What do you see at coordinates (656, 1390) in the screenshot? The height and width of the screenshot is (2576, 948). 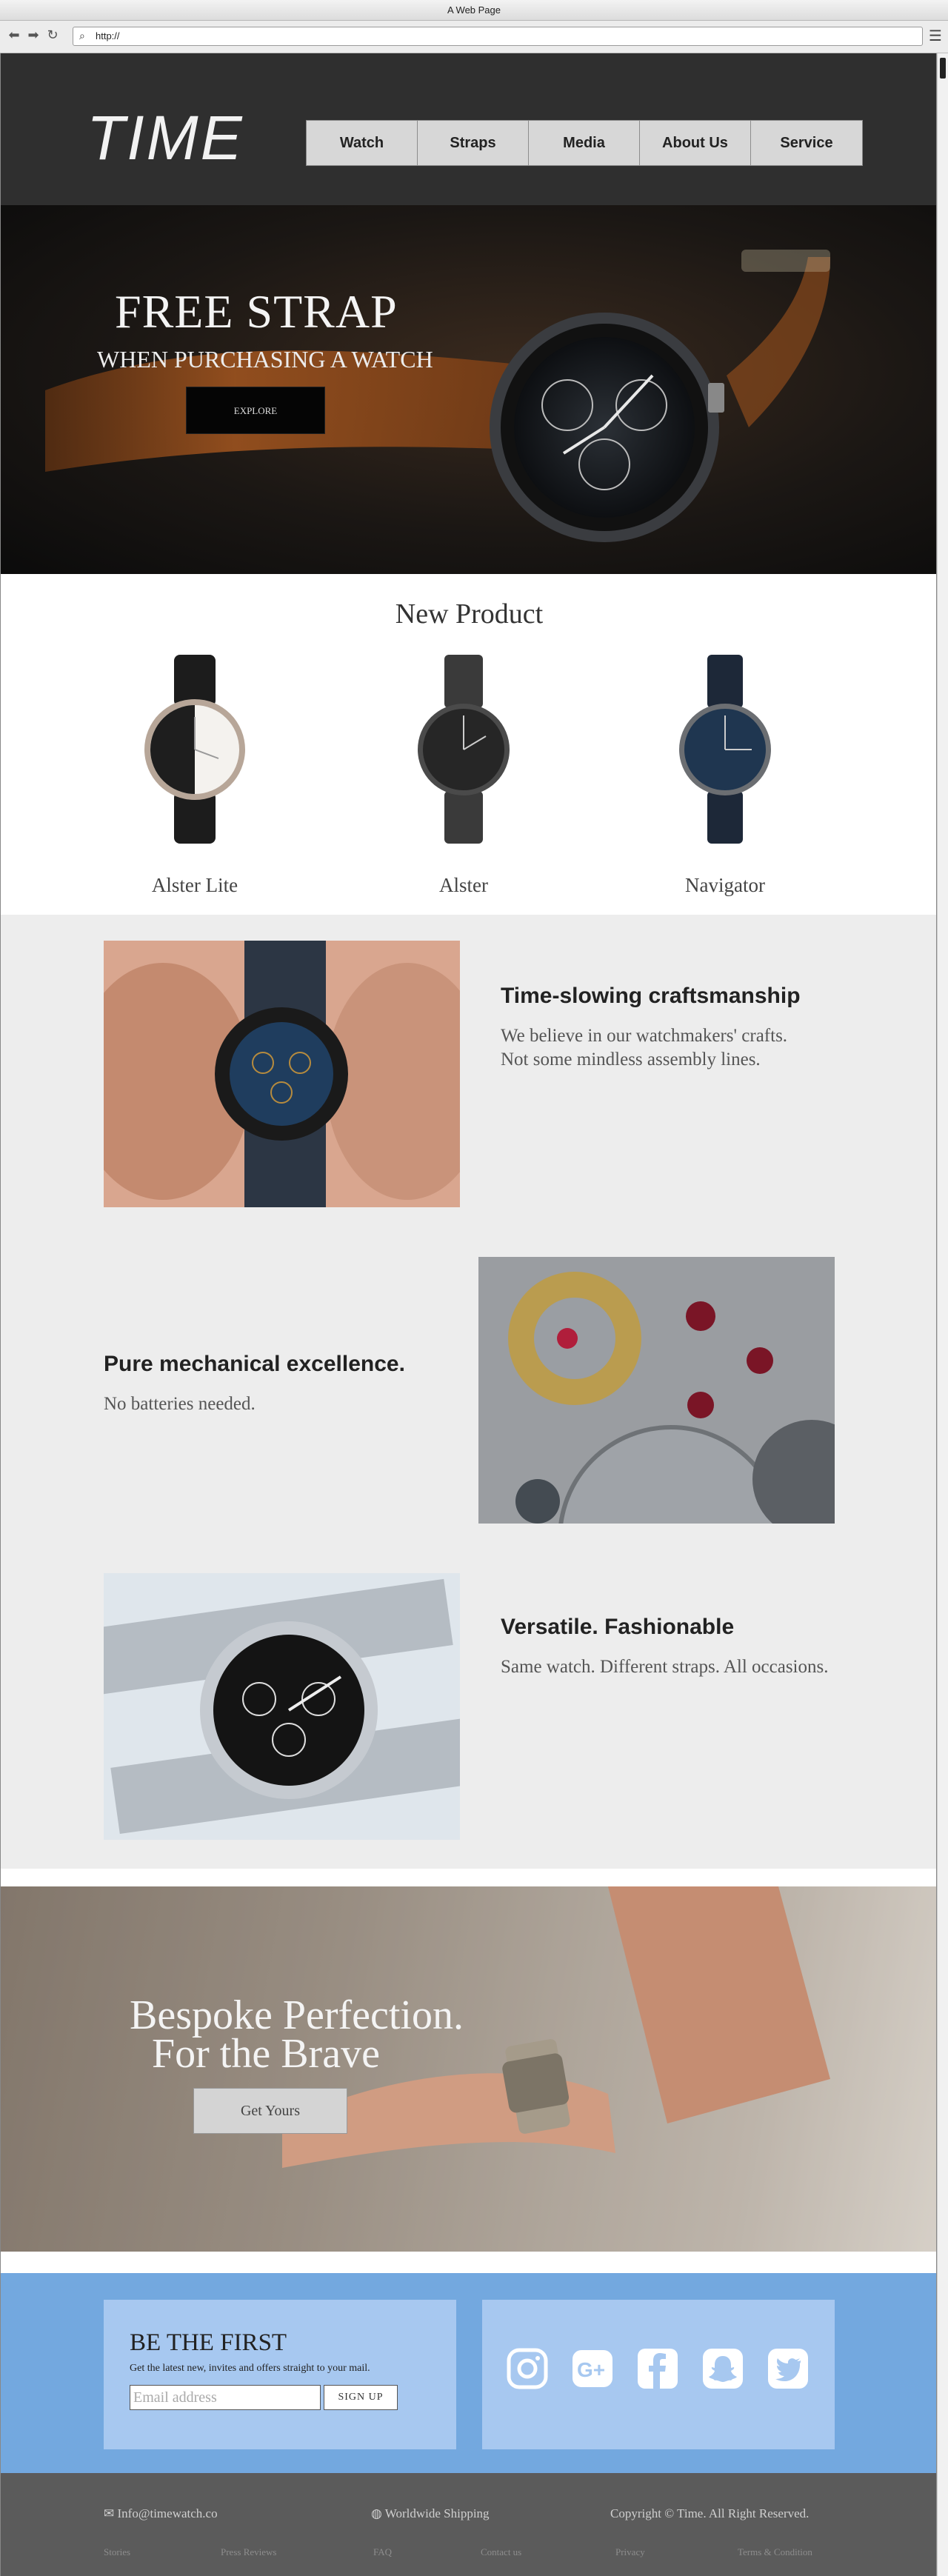 I see `feature-image-watch-movement` at bounding box center [656, 1390].